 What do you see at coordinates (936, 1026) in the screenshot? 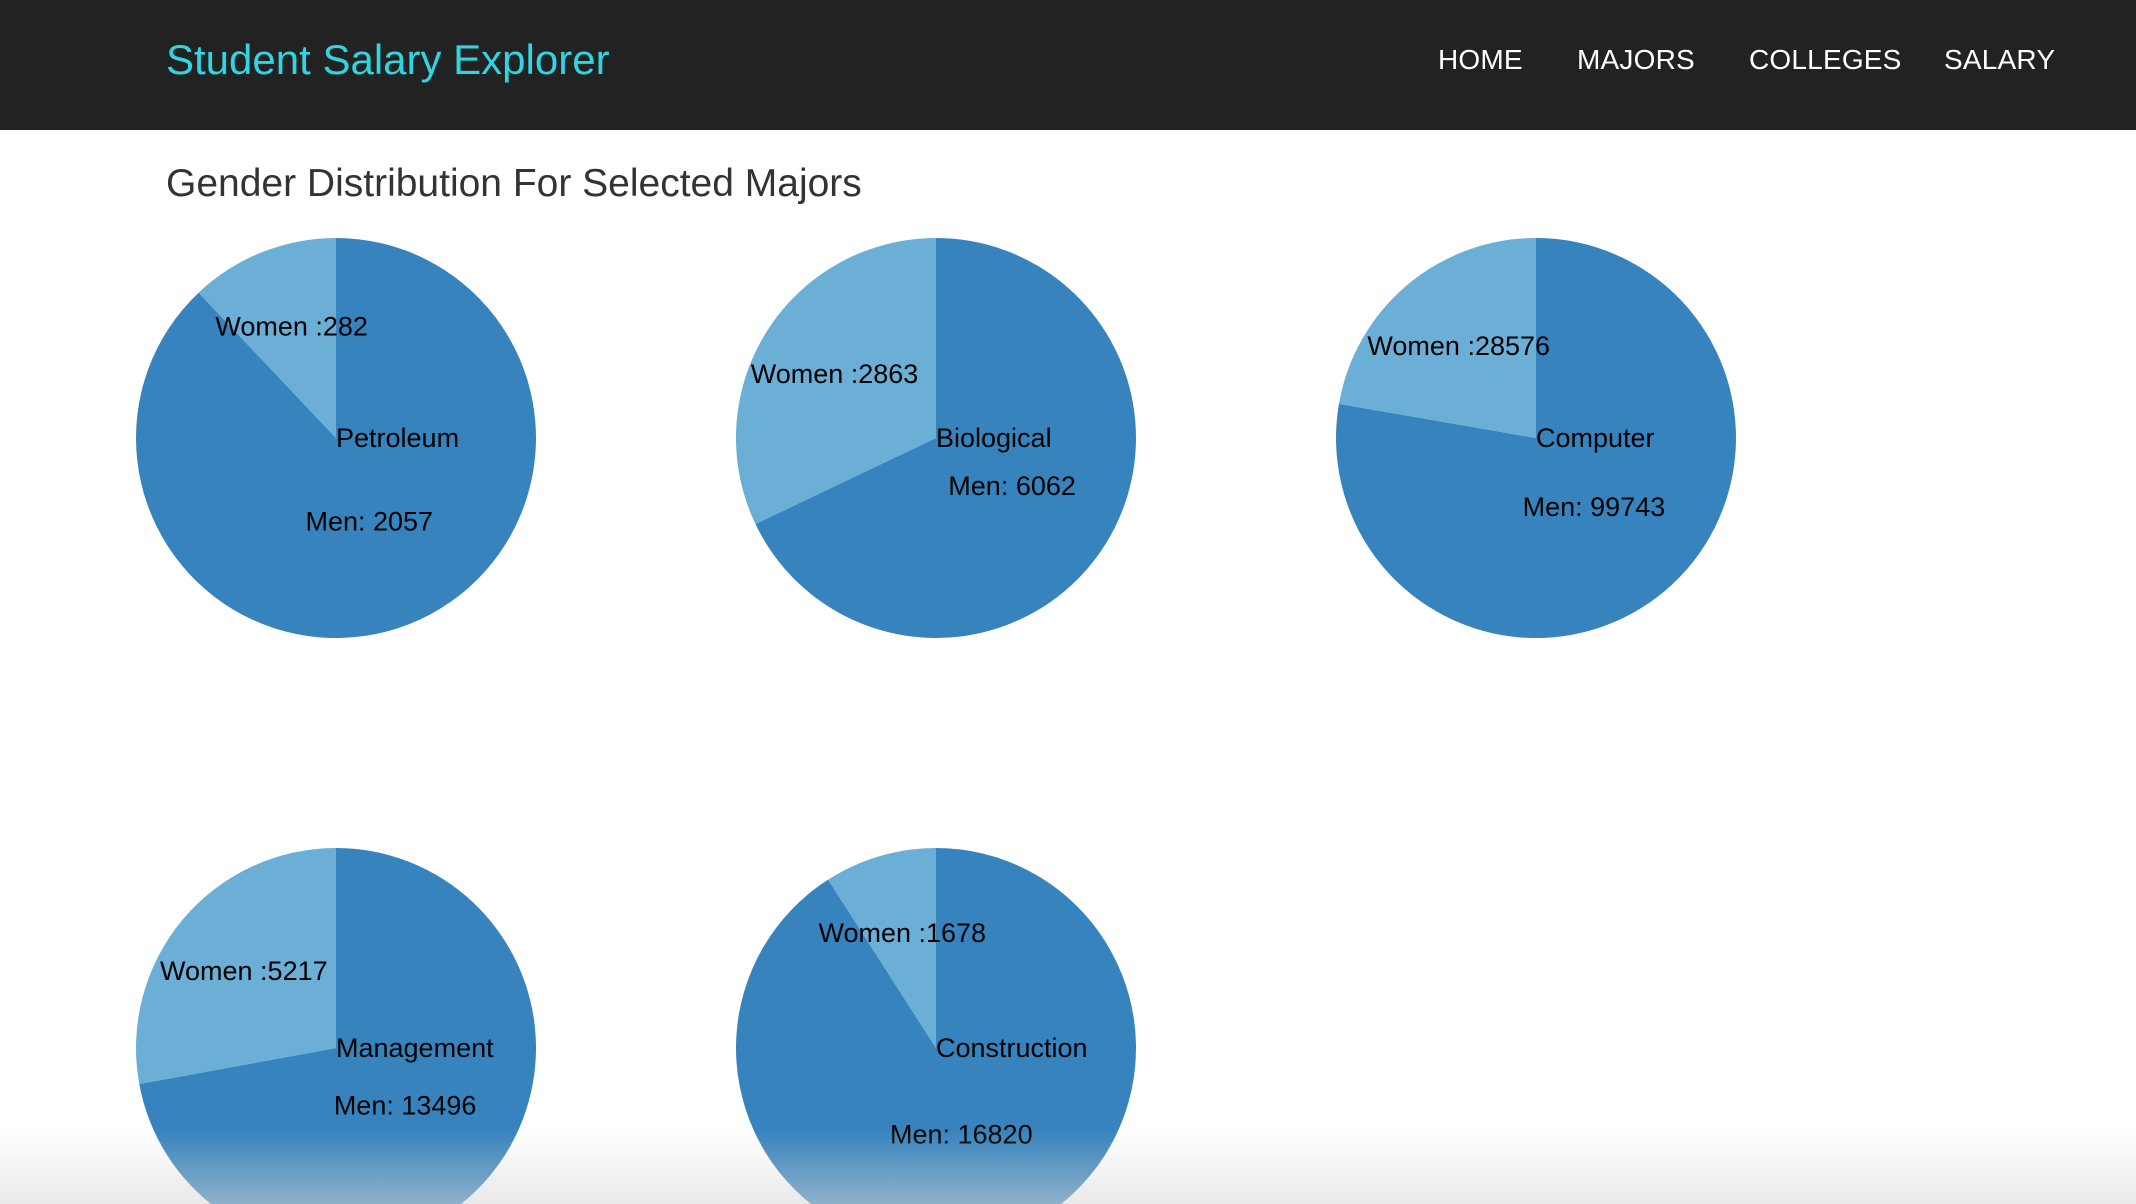
I see `pie-chart-construction: Women :1678 Men: 16820 Construction` at bounding box center [936, 1026].